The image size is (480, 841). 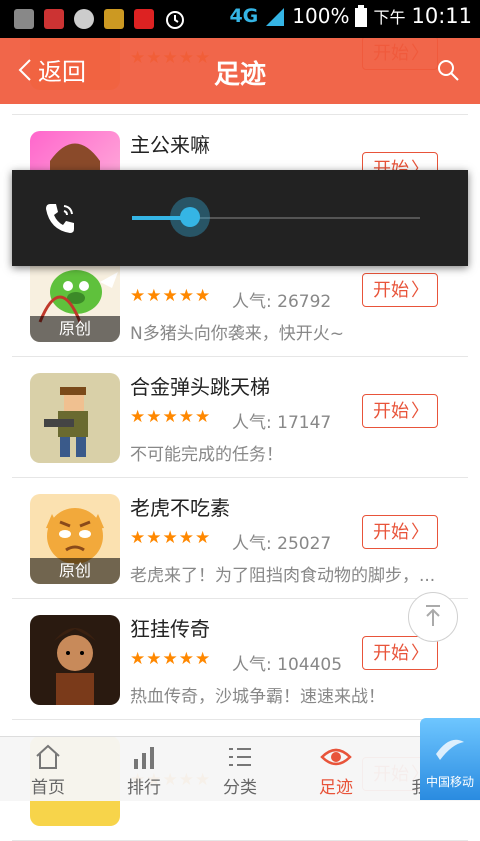 What do you see at coordinates (189, 217) in the screenshot?
I see `volume-thumb` at bounding box center [189, 217].